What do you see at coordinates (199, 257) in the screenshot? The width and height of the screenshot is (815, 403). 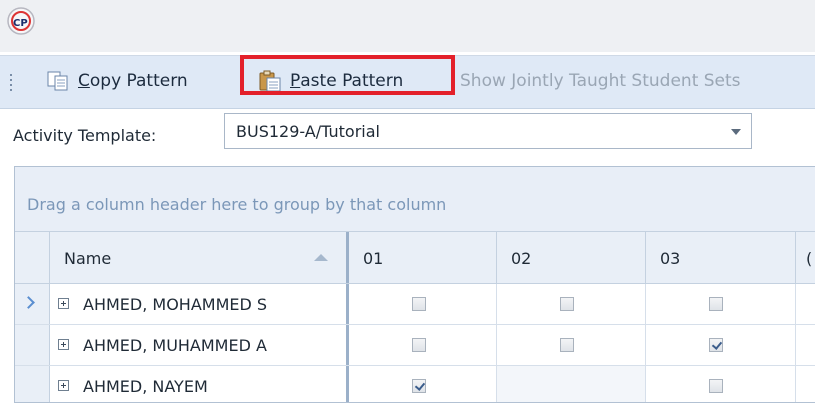 I see `column-header-name: Name` at bounding box center [199, 257].